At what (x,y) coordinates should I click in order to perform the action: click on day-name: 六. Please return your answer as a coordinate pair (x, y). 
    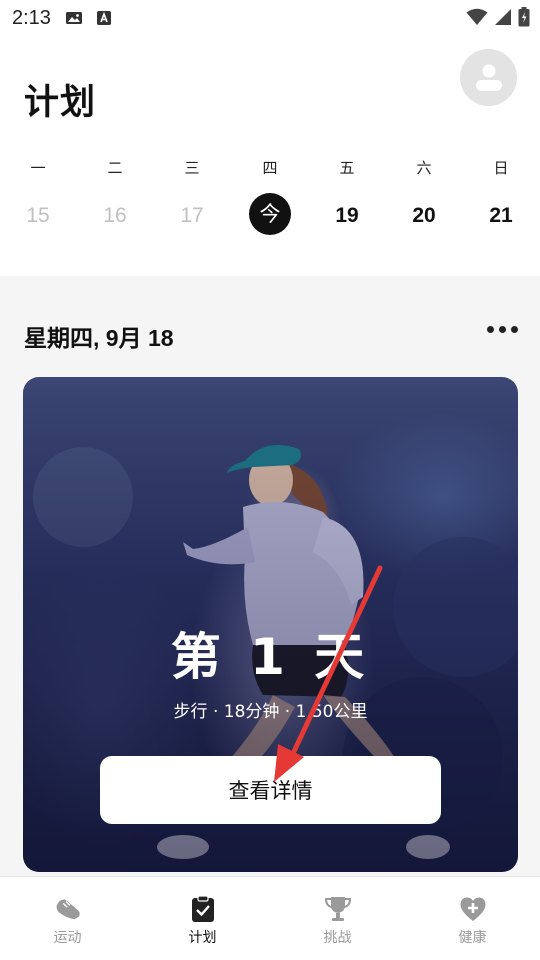
    Looking at the image, I should click on (424, 168).